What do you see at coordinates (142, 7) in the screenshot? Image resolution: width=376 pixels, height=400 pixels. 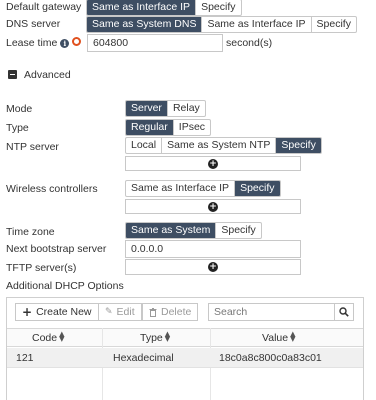 I see `default-gateway-option-interface-ip: Same as Interface IP` at bounding box center [142, 7].